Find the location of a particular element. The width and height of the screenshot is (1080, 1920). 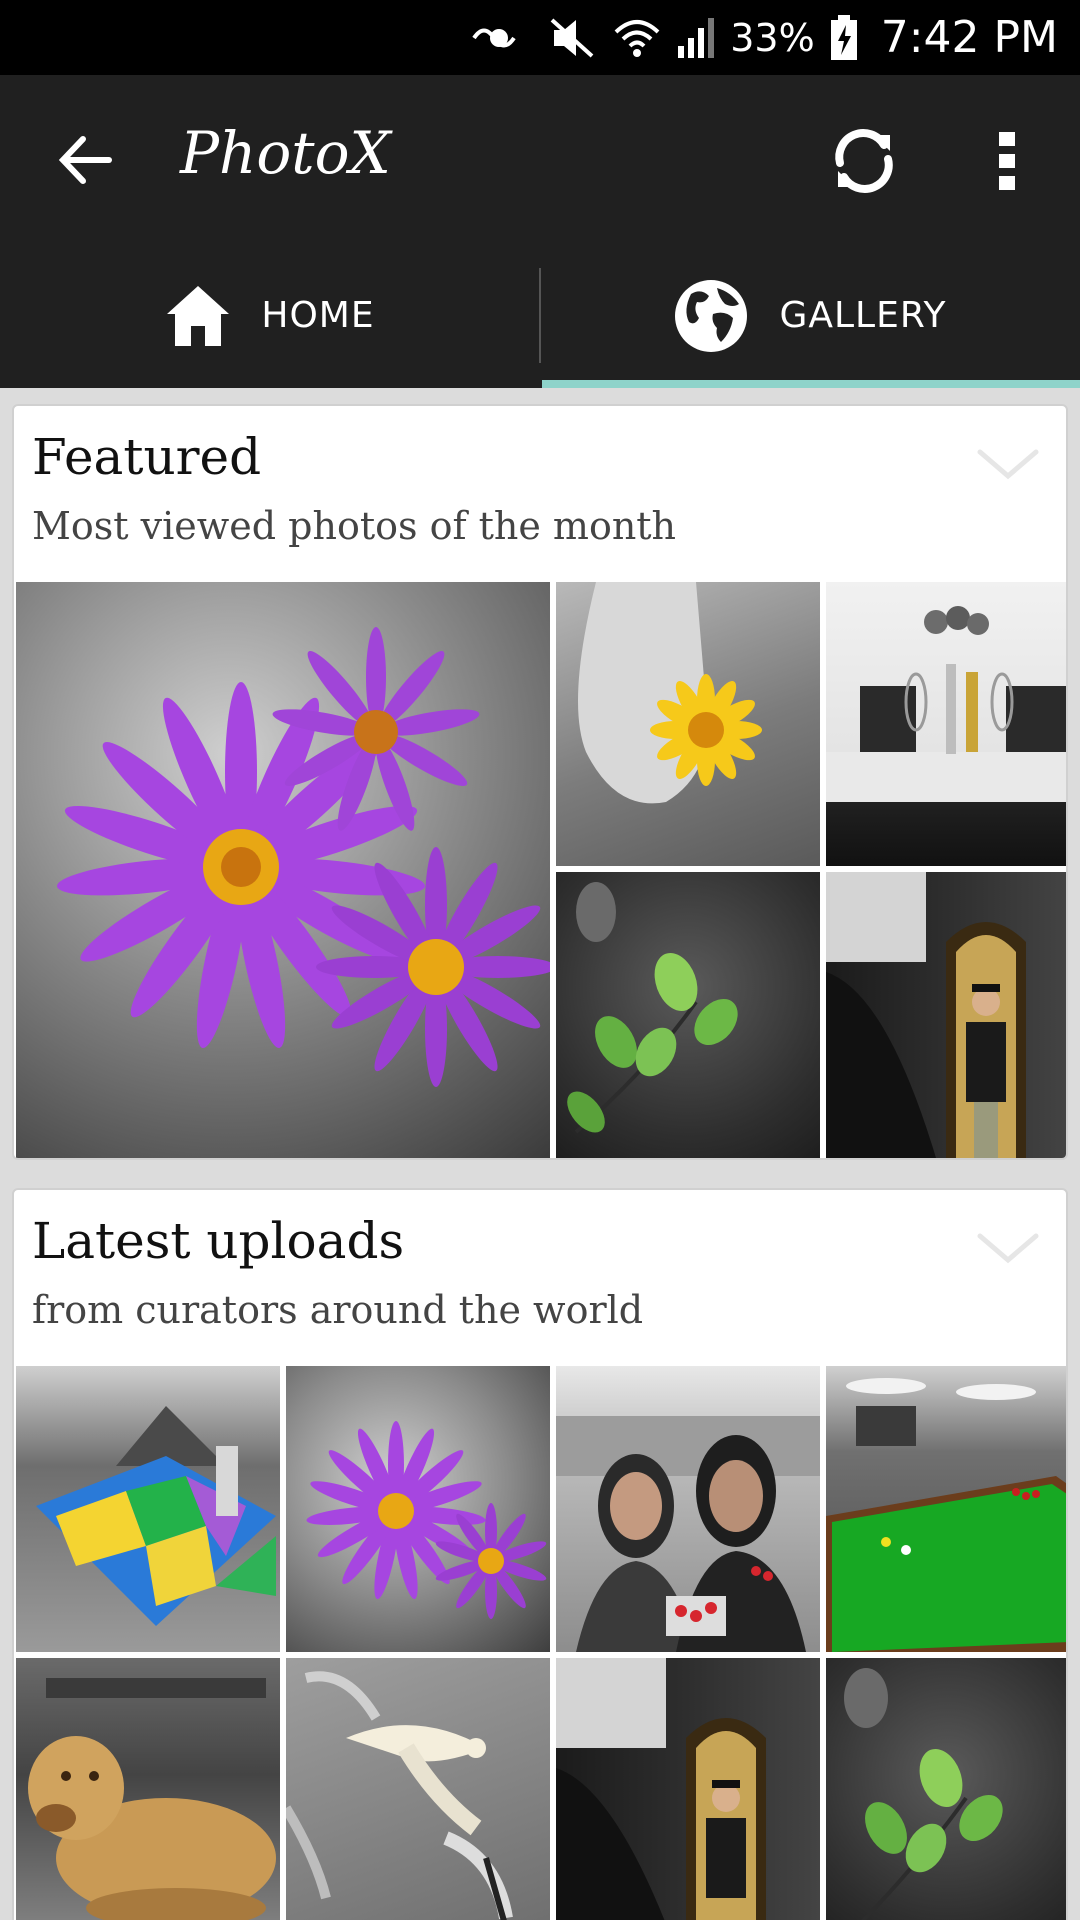

dining-table-image is located at coordinates (946, 704).